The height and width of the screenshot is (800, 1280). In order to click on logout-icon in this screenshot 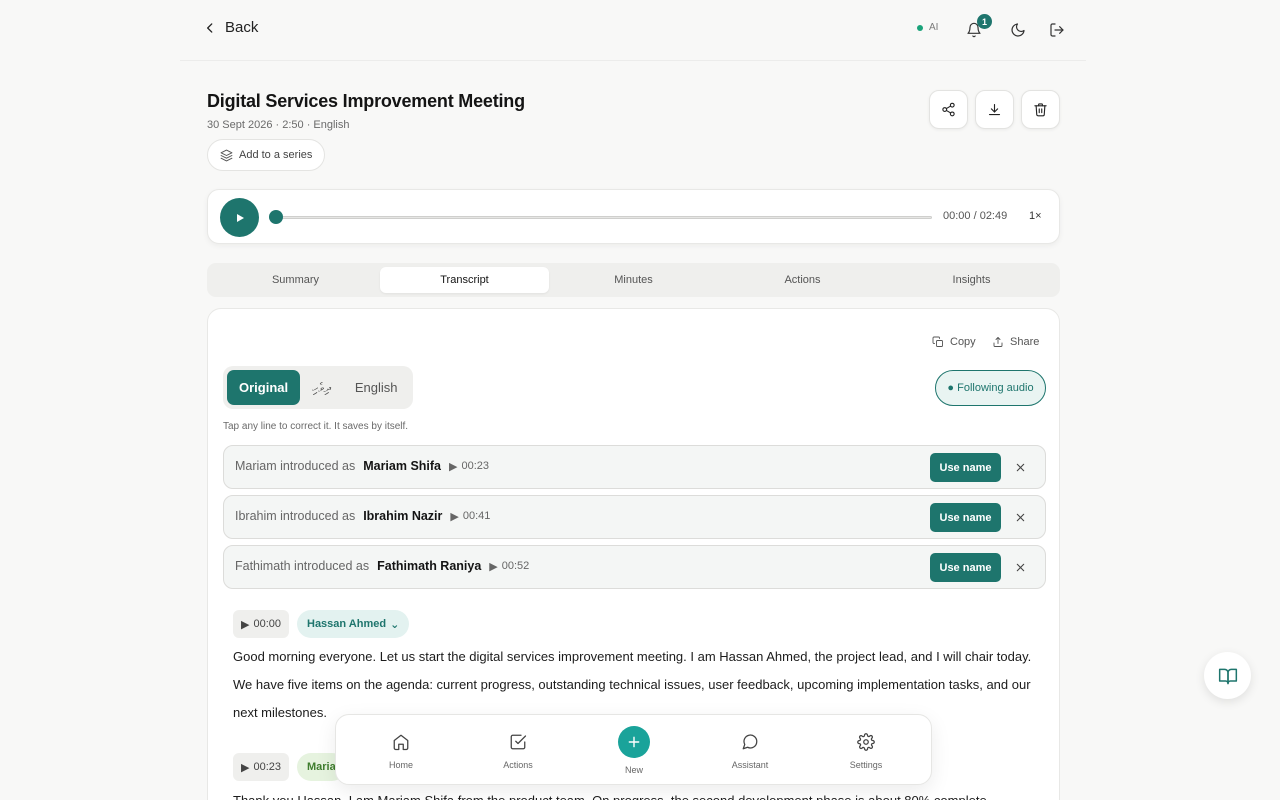, I will do `click(1057, 30)`.